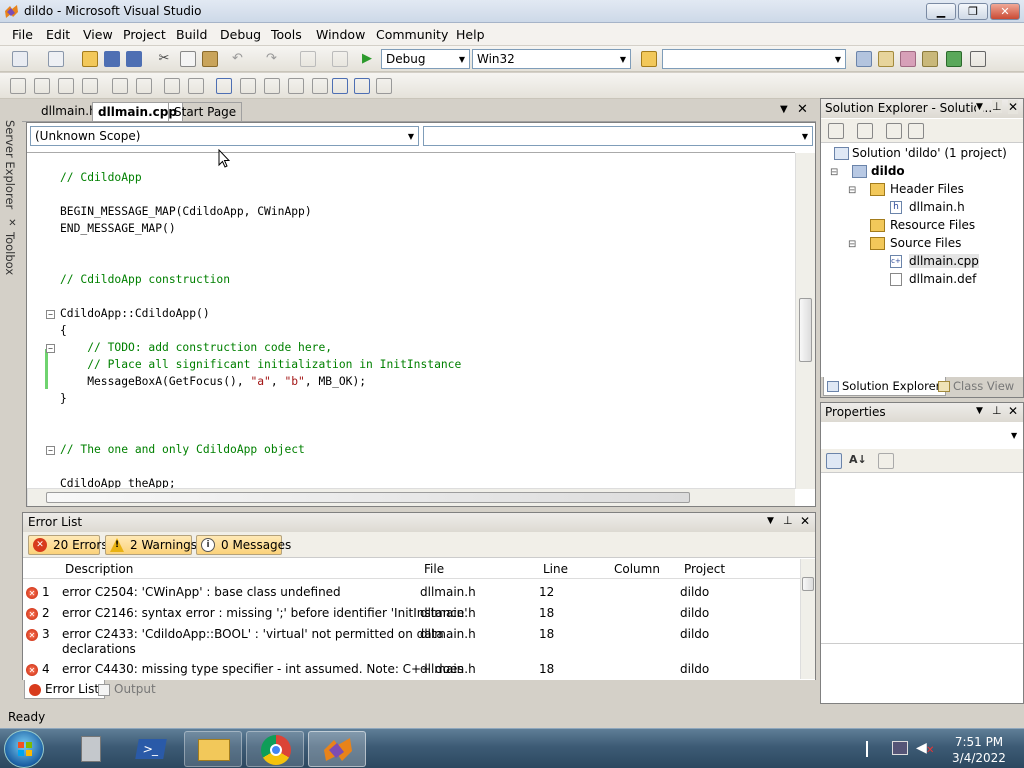 The width and height of the screenshot is (1024, 768). I want to click on tree-header-files: Header Files, so click(927, 189).